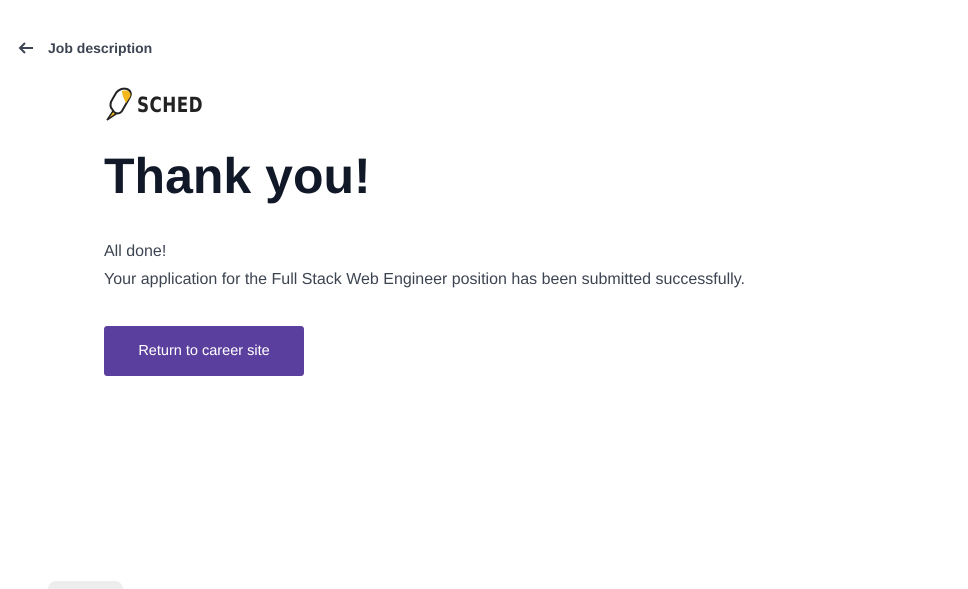  I want to click on rocket-logo-icon, so click(119, 105).